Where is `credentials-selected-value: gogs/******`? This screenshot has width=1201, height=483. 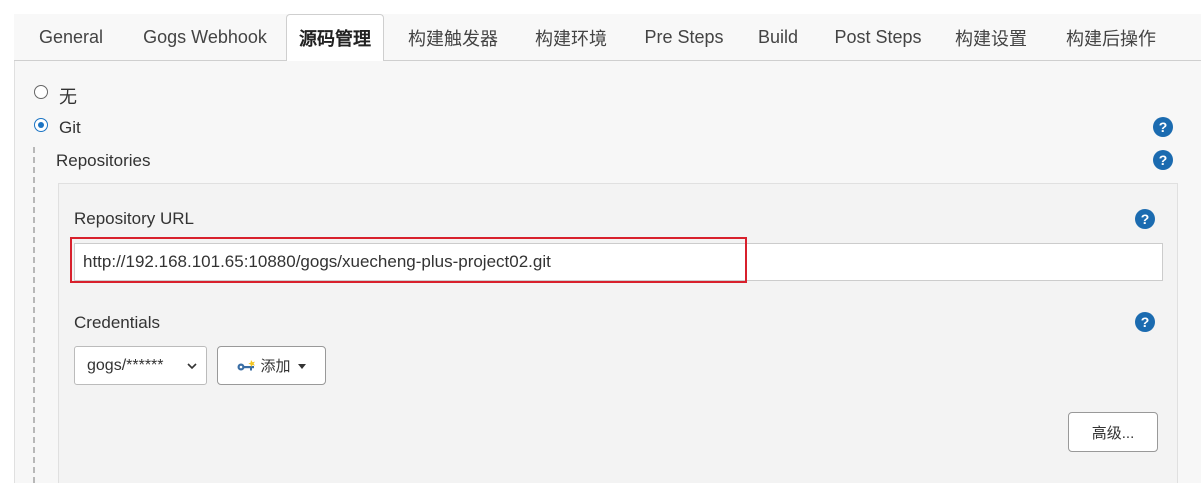
credentials-selected-value: gogs/****** is located at coordinates (125, 365).